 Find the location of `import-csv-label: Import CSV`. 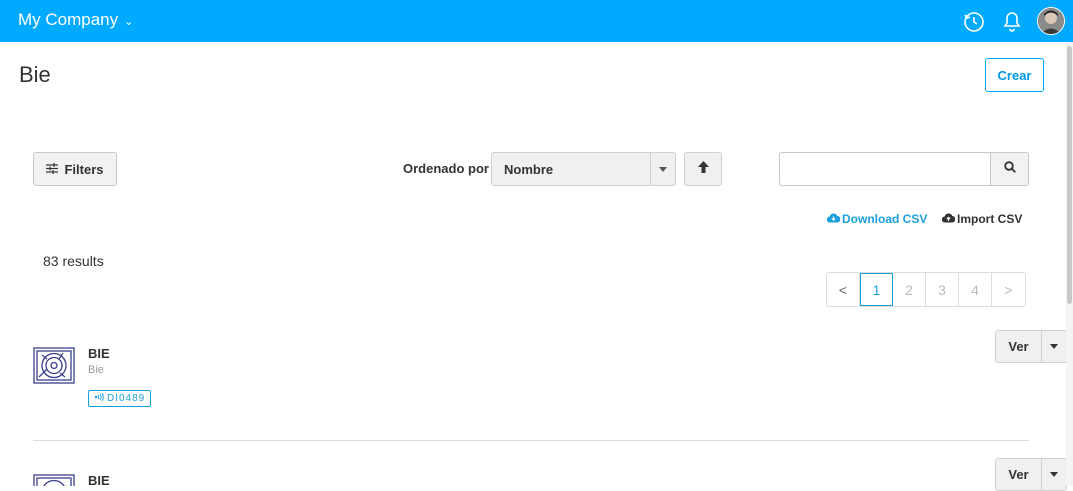

import-csv-label: Import CSV is located at coordinates (990, 219).